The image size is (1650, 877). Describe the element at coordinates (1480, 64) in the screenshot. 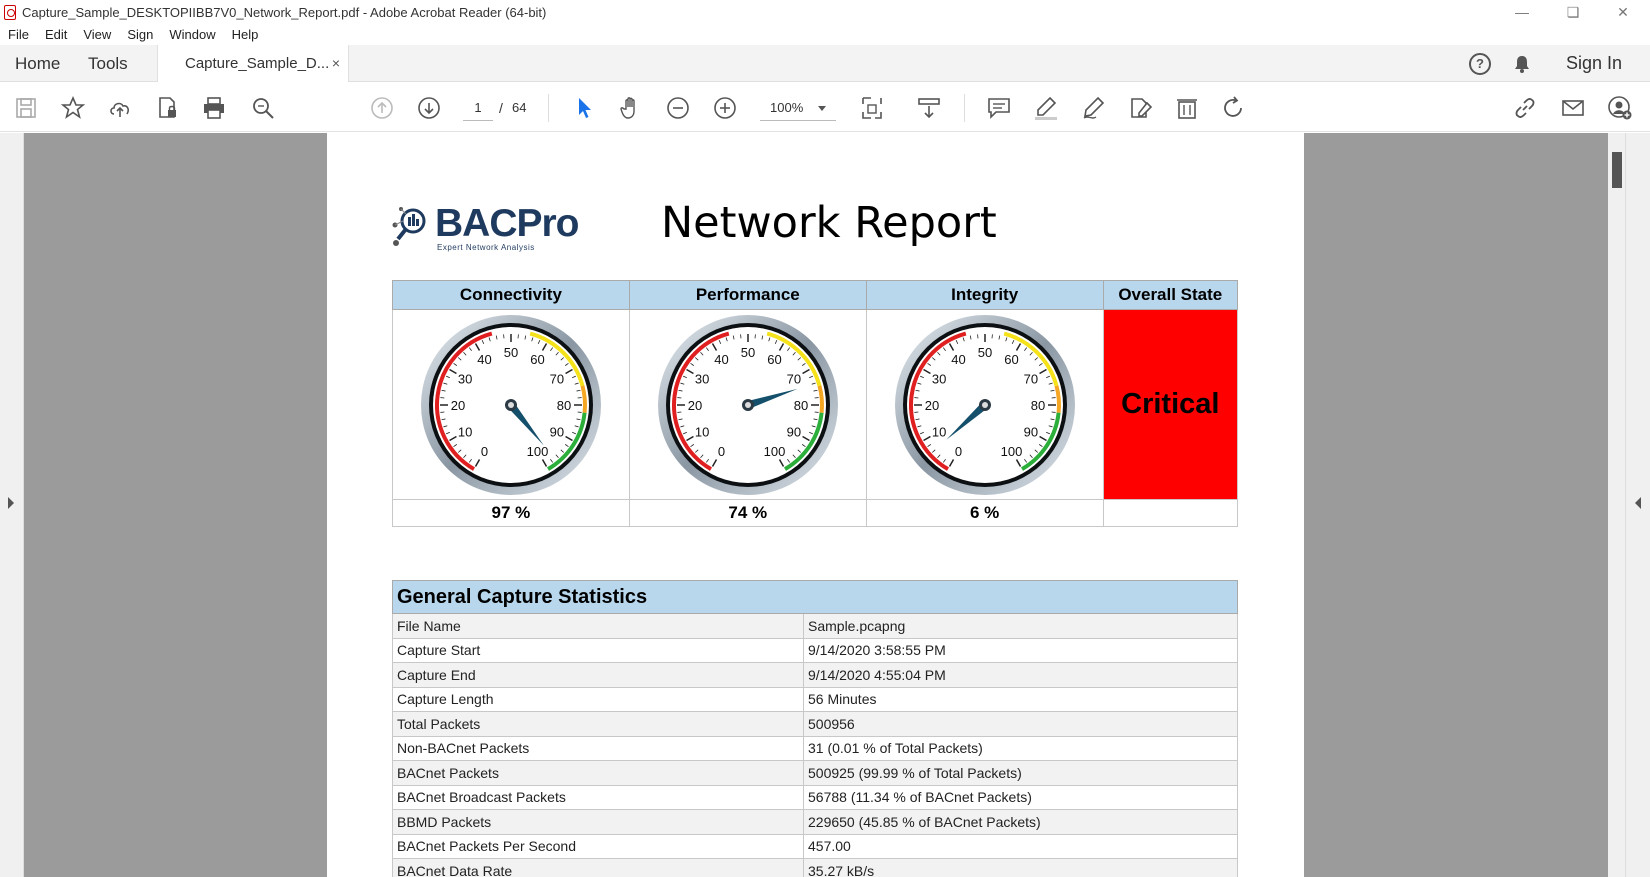

I see `help-icon: ?` at that location.